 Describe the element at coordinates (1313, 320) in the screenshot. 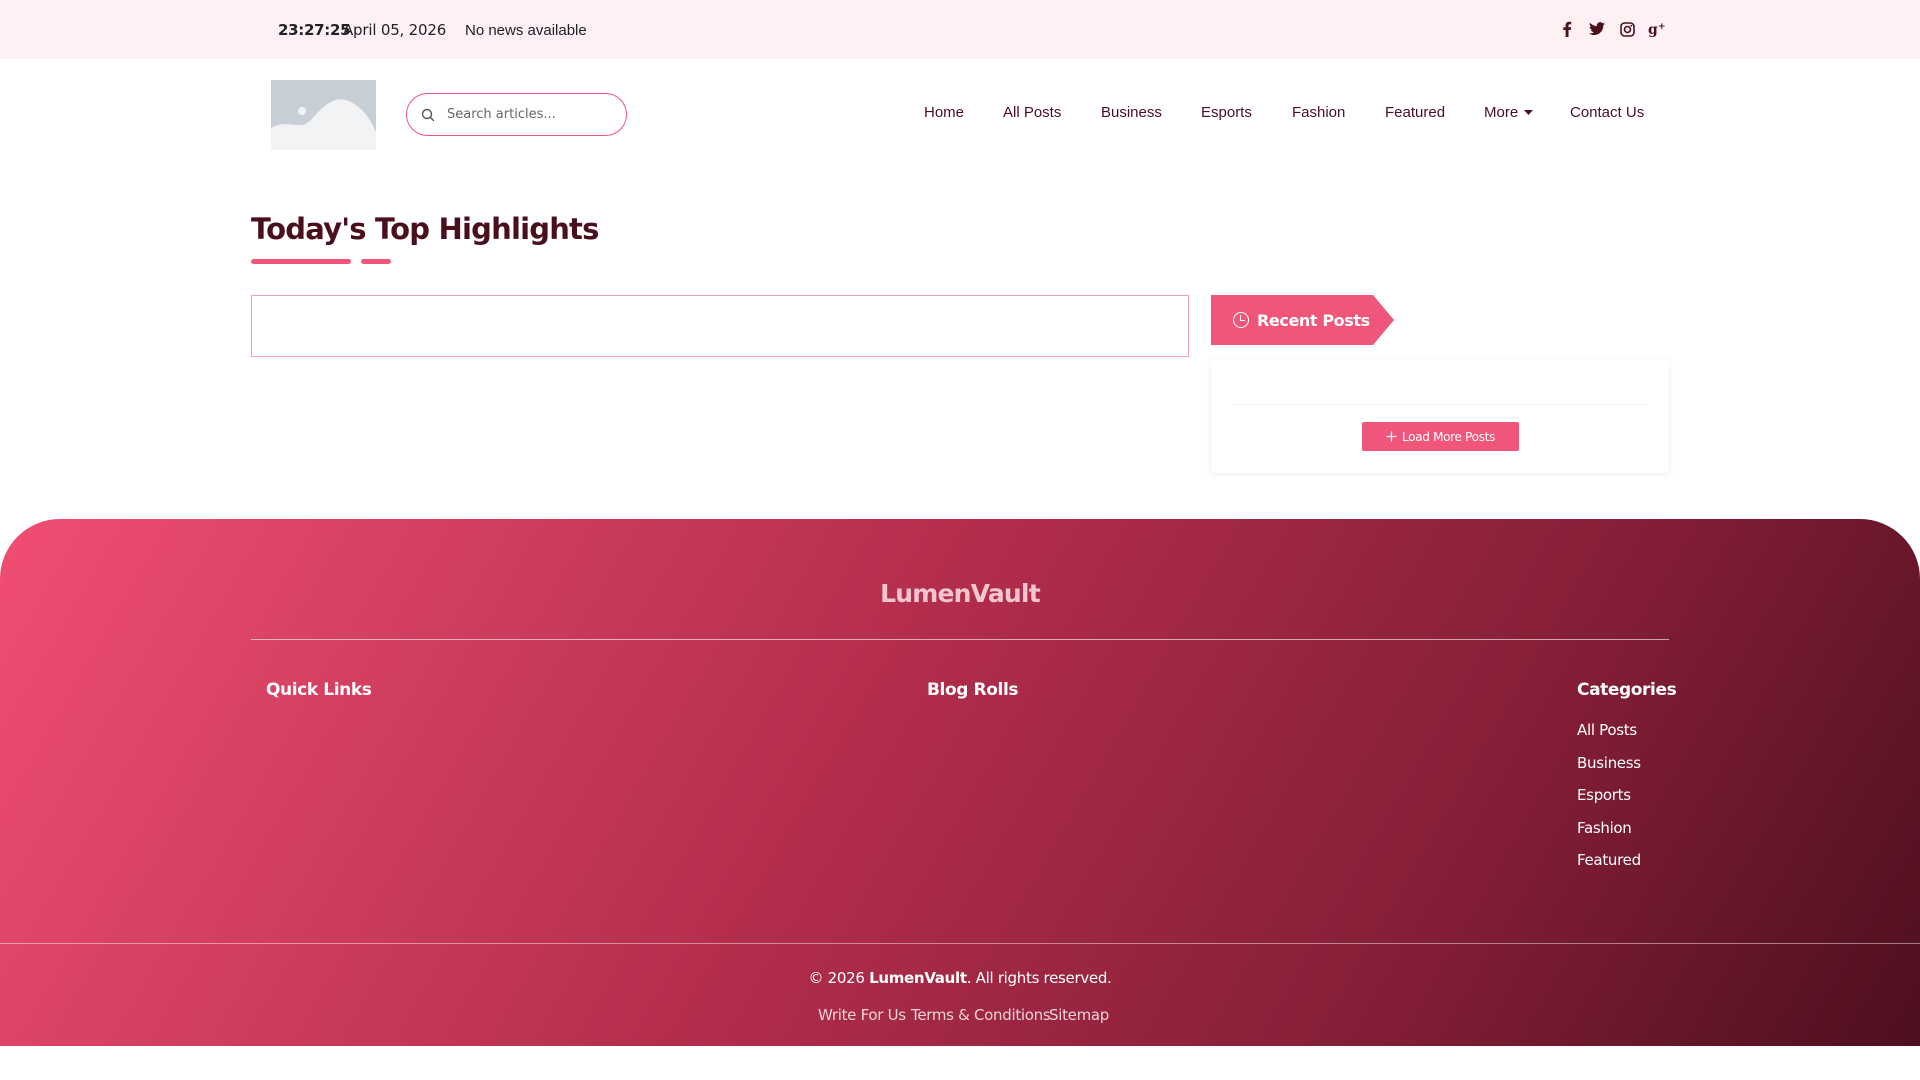

I see `recent-posts-title: Recent Posts` at that location.